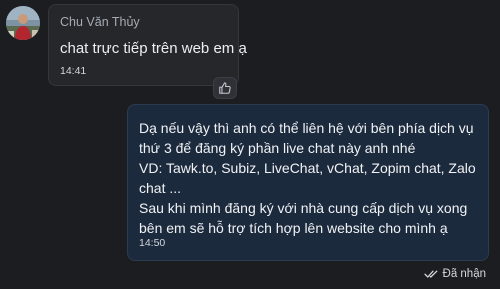  I want to click on double-check-icon, so click(430, 274).